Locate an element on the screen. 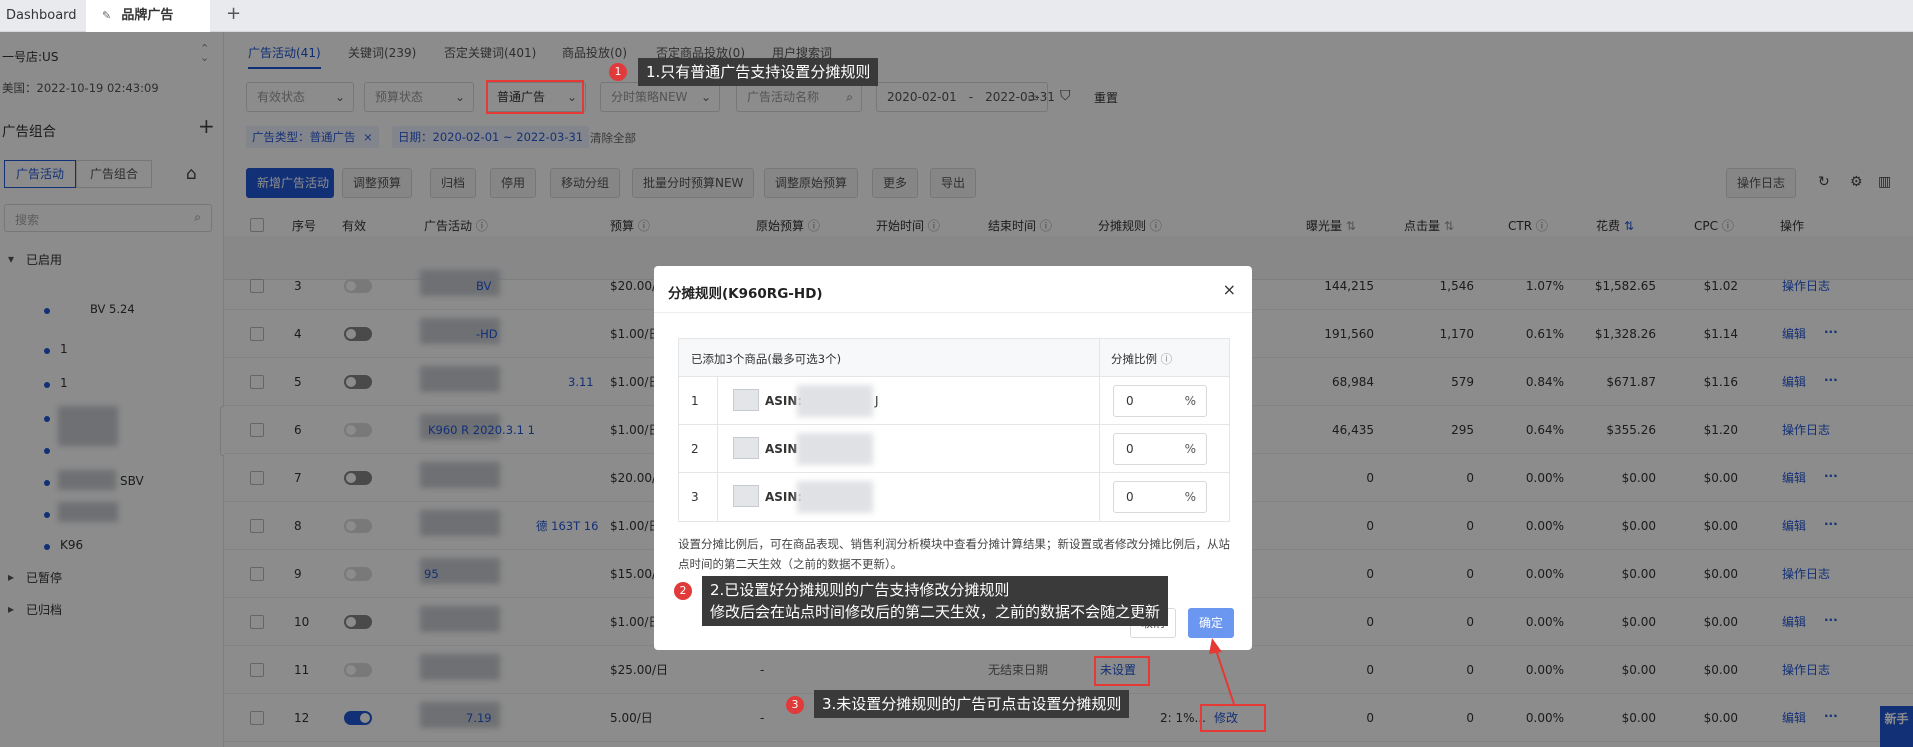 This screenshot has height=747, width=1913. annotation-arrow is located at coordinates (1222, 671).